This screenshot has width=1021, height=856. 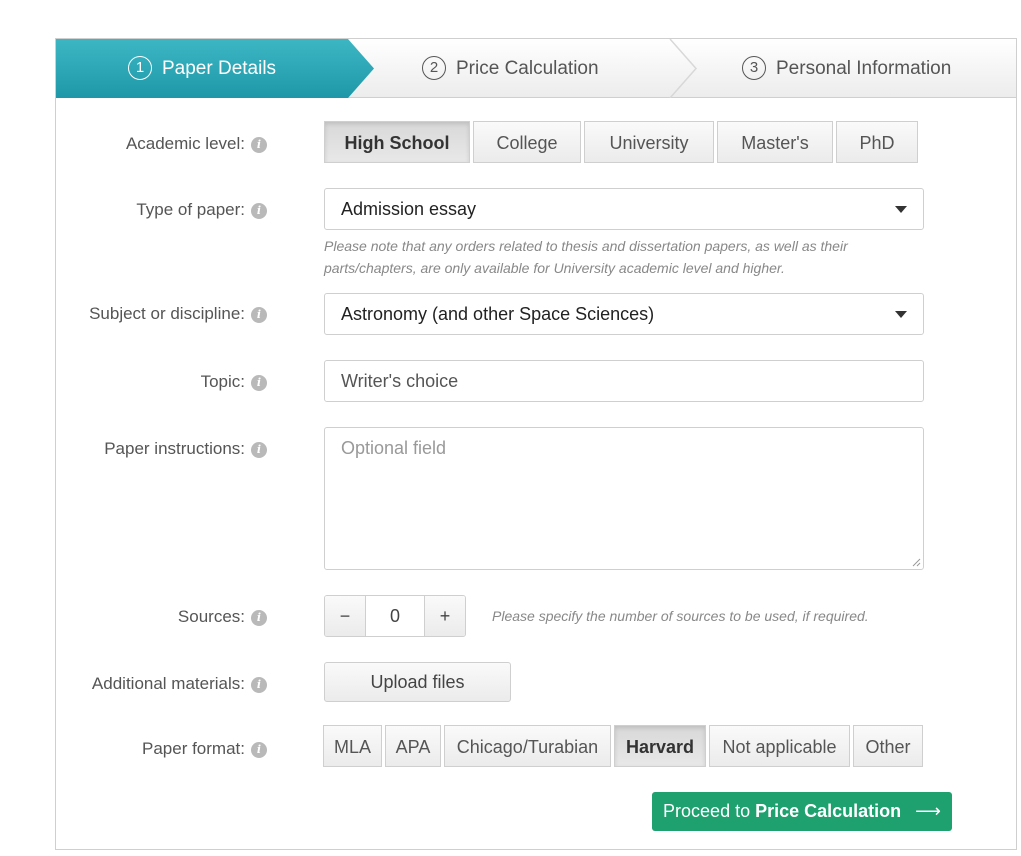 I want to click on format-not-applicable-button: Not applicable, so click(x=779, y=746).